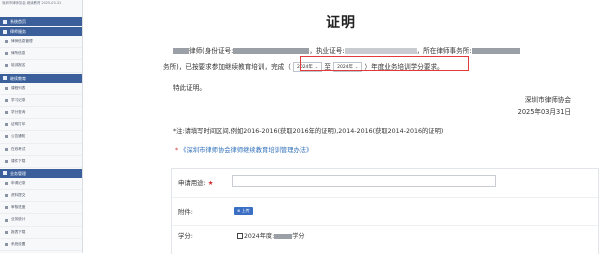 Image resolution: width=599 pixels, height=254 pixels. What do you see at coordinates (227, 67) in the screenshot?
I see `text-segment: 务所)，已按要求参加继续教育培训，完成（` at bounding box center [227, 67].